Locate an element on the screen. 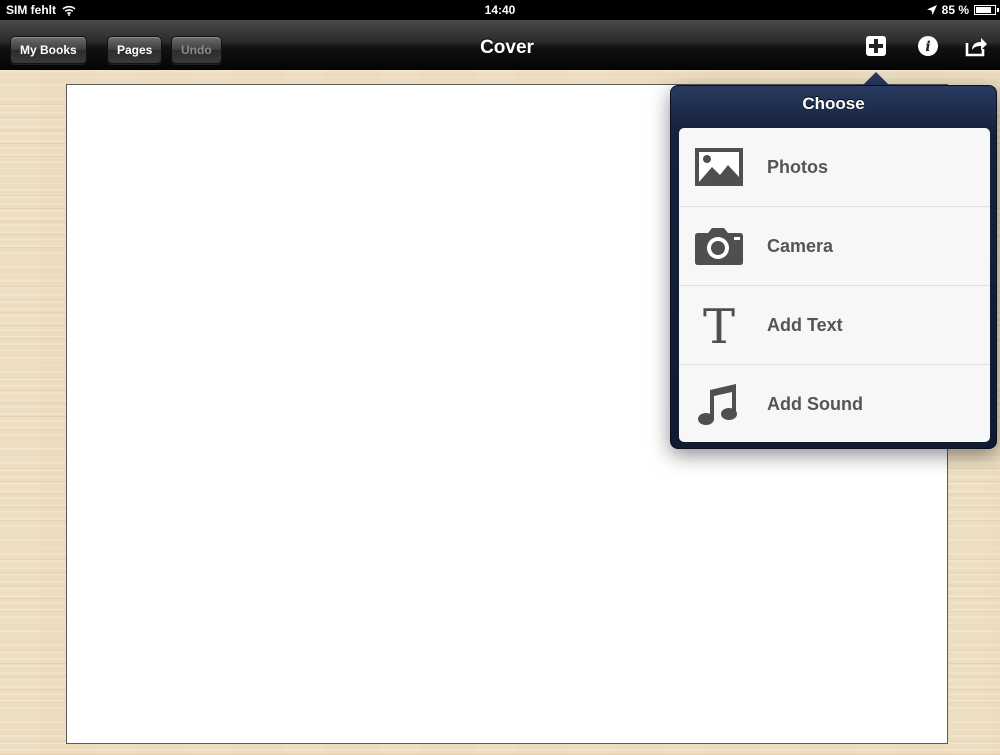 Image resolution: width=1000 pixels, height=755 pixels. battery-icon is located at coordinates (986, 10).